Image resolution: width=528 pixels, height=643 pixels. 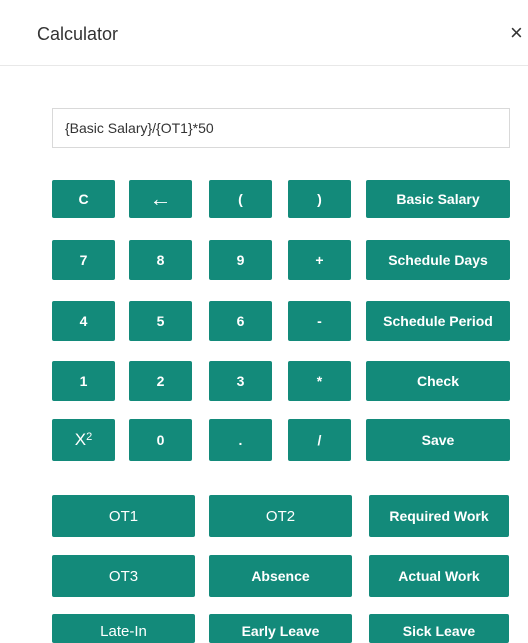 I want to click on close-icon: ×, so click(x=516, y=33).